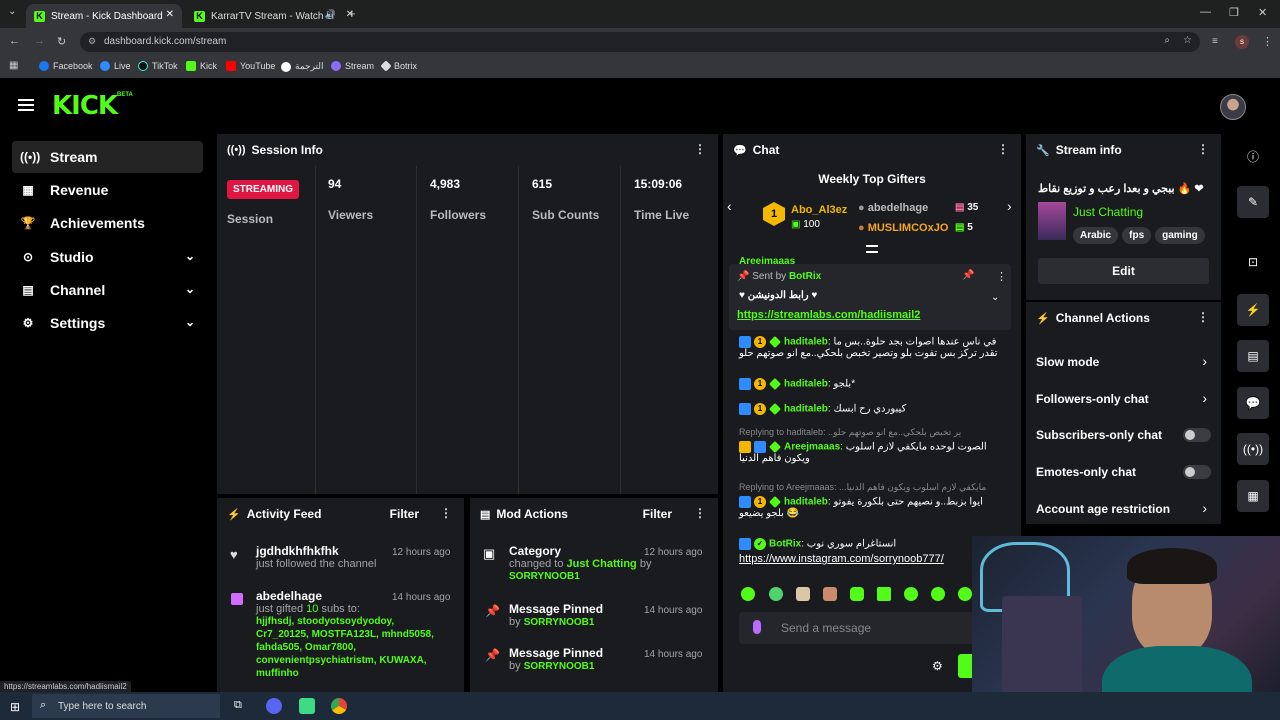  Describe the element at coordinates (274, 706) in the screenshot. I see `discord-icon` at that location.